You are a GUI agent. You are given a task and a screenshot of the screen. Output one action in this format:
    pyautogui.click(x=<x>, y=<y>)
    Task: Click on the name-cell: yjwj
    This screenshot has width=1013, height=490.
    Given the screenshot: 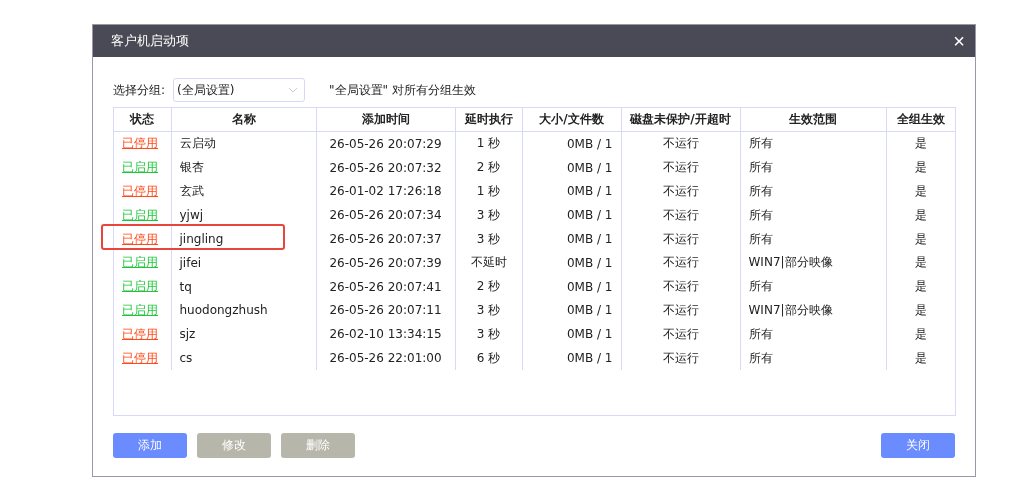 What is the action you would take?
    pyautogui.click(x=191, y=215)
    